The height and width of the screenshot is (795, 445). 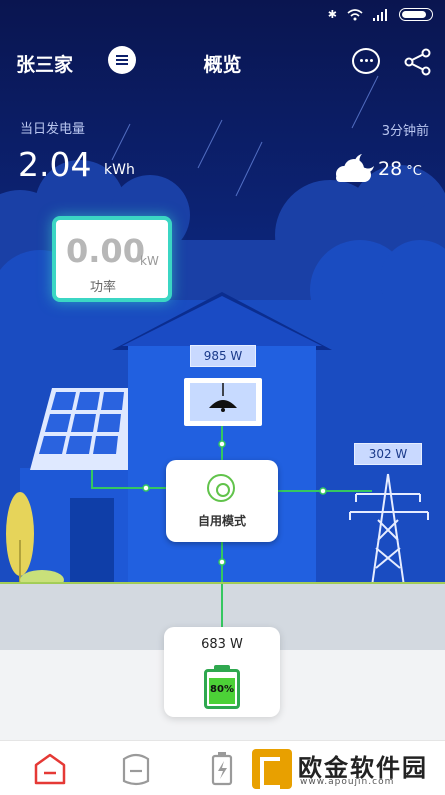 What do you see at coordinates (332, 14) in the screenshot?
I see `bluetooth-icon: ✱` at bounding box center [332, 14].